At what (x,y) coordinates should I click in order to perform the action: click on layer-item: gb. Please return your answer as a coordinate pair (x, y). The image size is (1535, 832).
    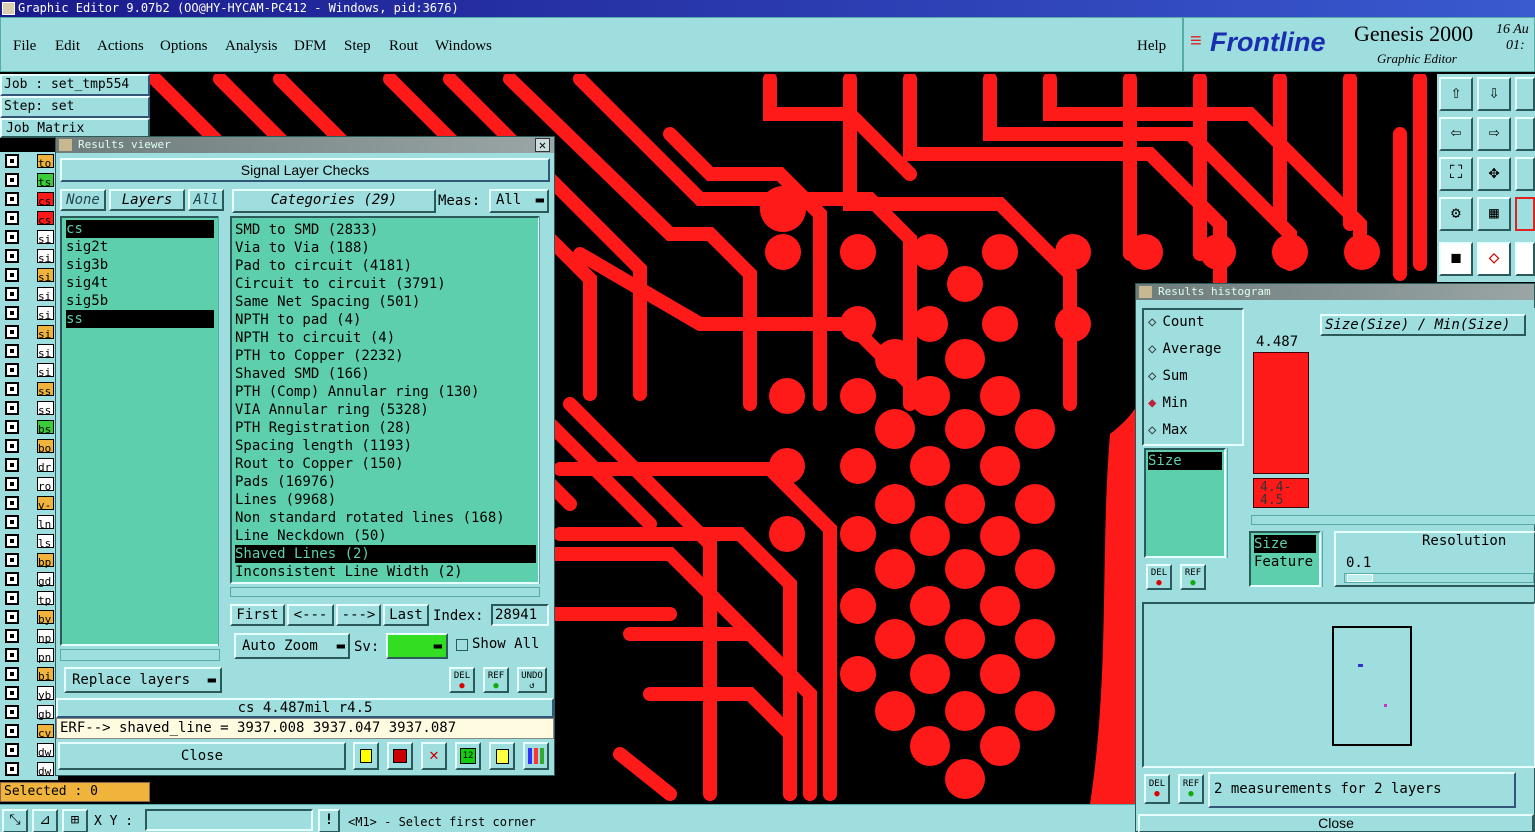
    Looking at the image, I should click on (45, 713).